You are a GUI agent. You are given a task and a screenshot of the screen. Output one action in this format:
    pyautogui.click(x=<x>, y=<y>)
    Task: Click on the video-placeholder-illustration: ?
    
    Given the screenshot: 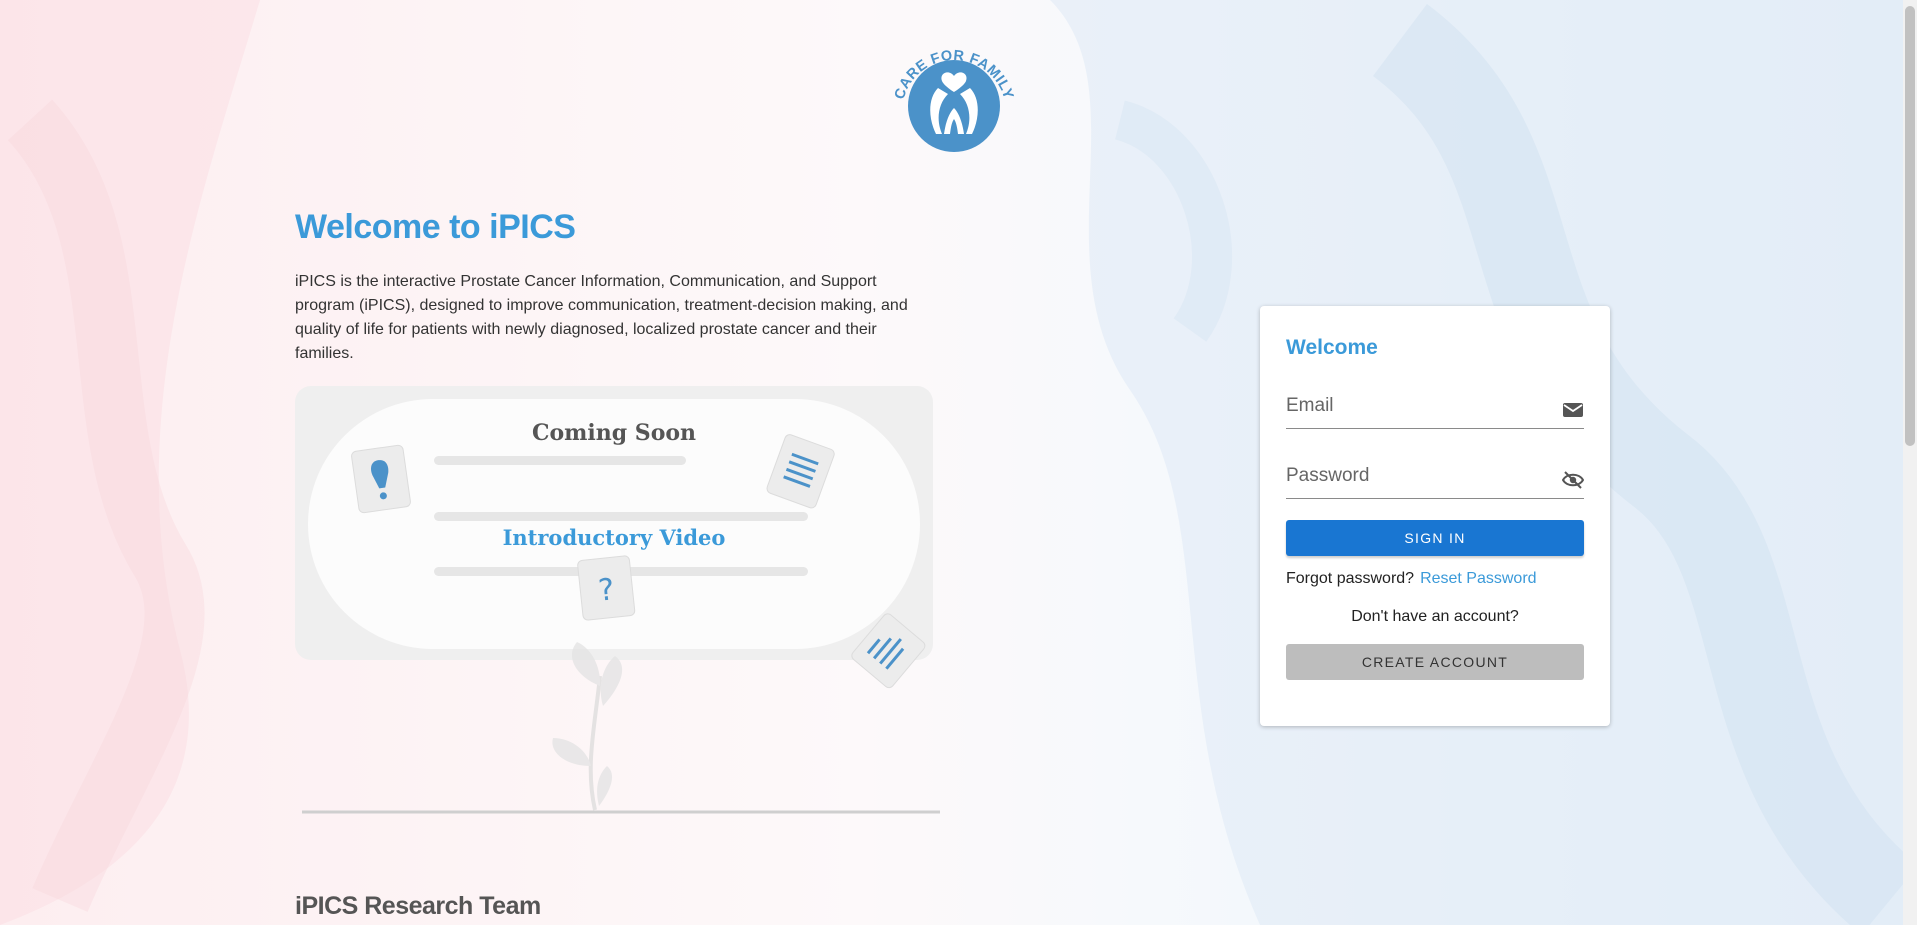 What is the action you would take?
    pyautogui.click(x=621, y=624)
    